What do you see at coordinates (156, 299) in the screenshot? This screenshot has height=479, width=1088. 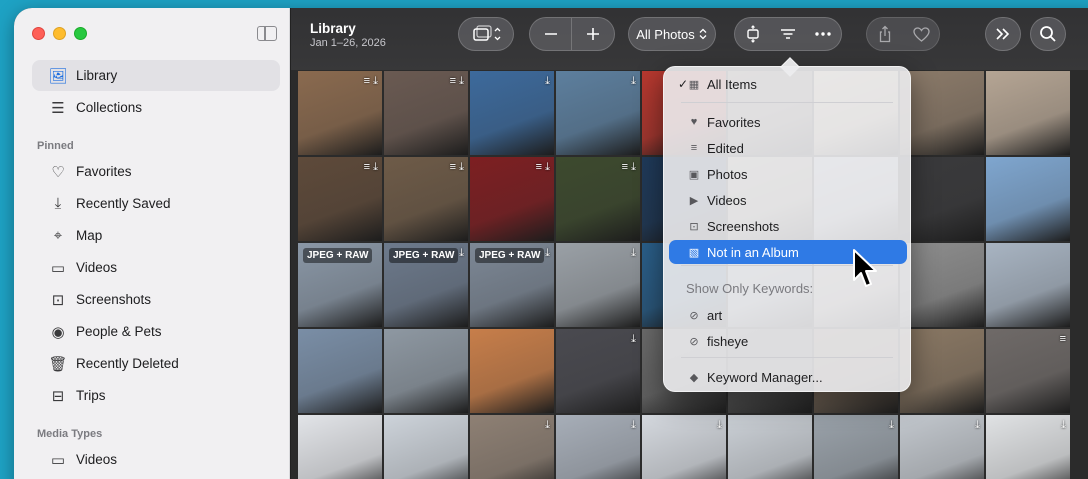 I see `sidebar-item-screenshots: ⊡ Screenshots` at bounding box center [156, 299].